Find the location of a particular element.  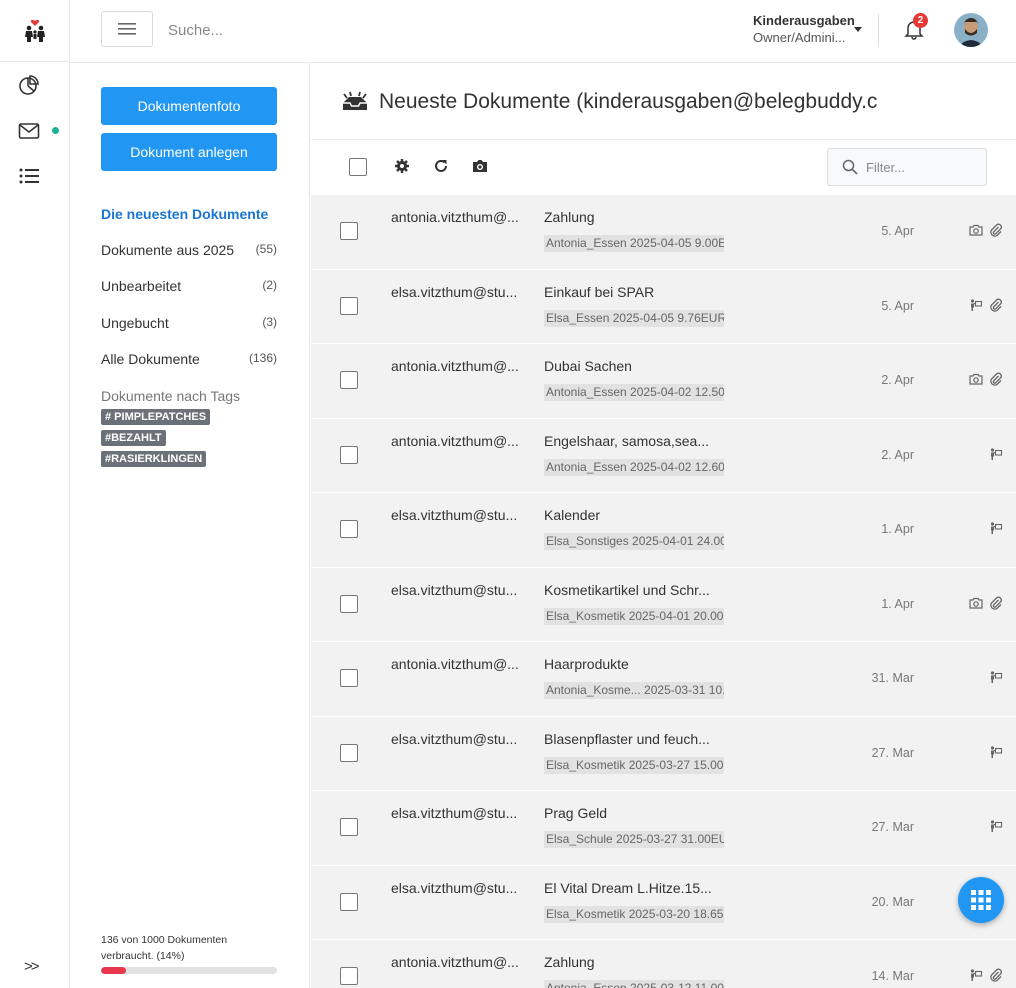

folder-unbooked: Ungebucht (3) is located at coordinates (189, 323).